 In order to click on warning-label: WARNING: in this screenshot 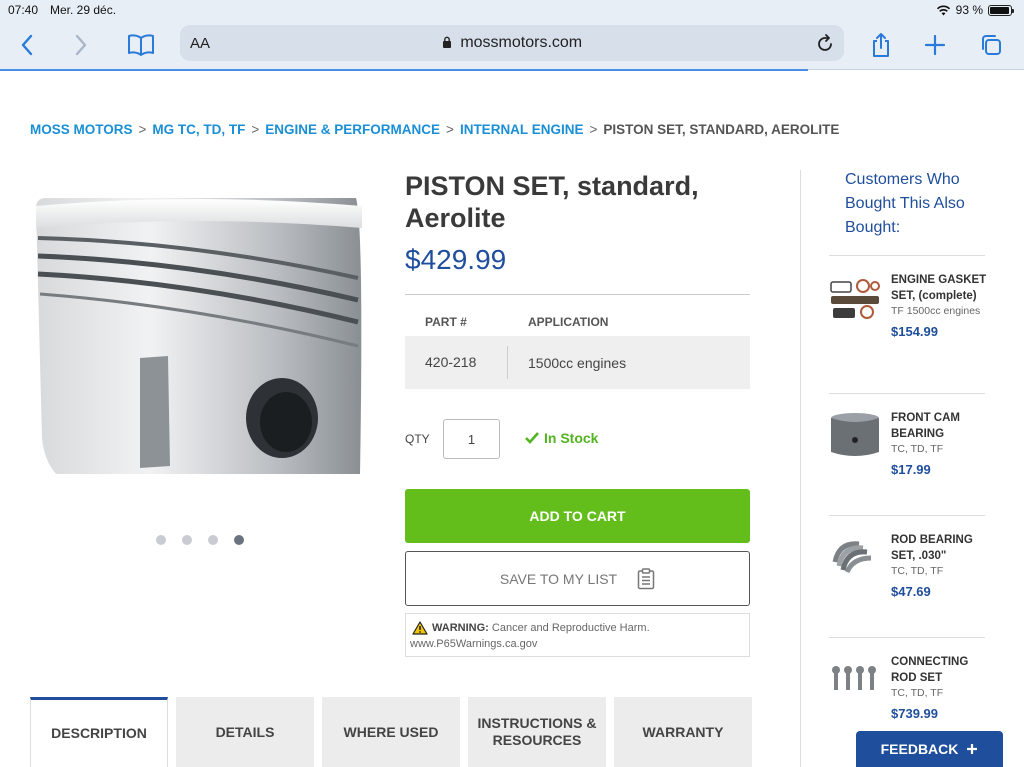, I will do `click(460, 628)`.